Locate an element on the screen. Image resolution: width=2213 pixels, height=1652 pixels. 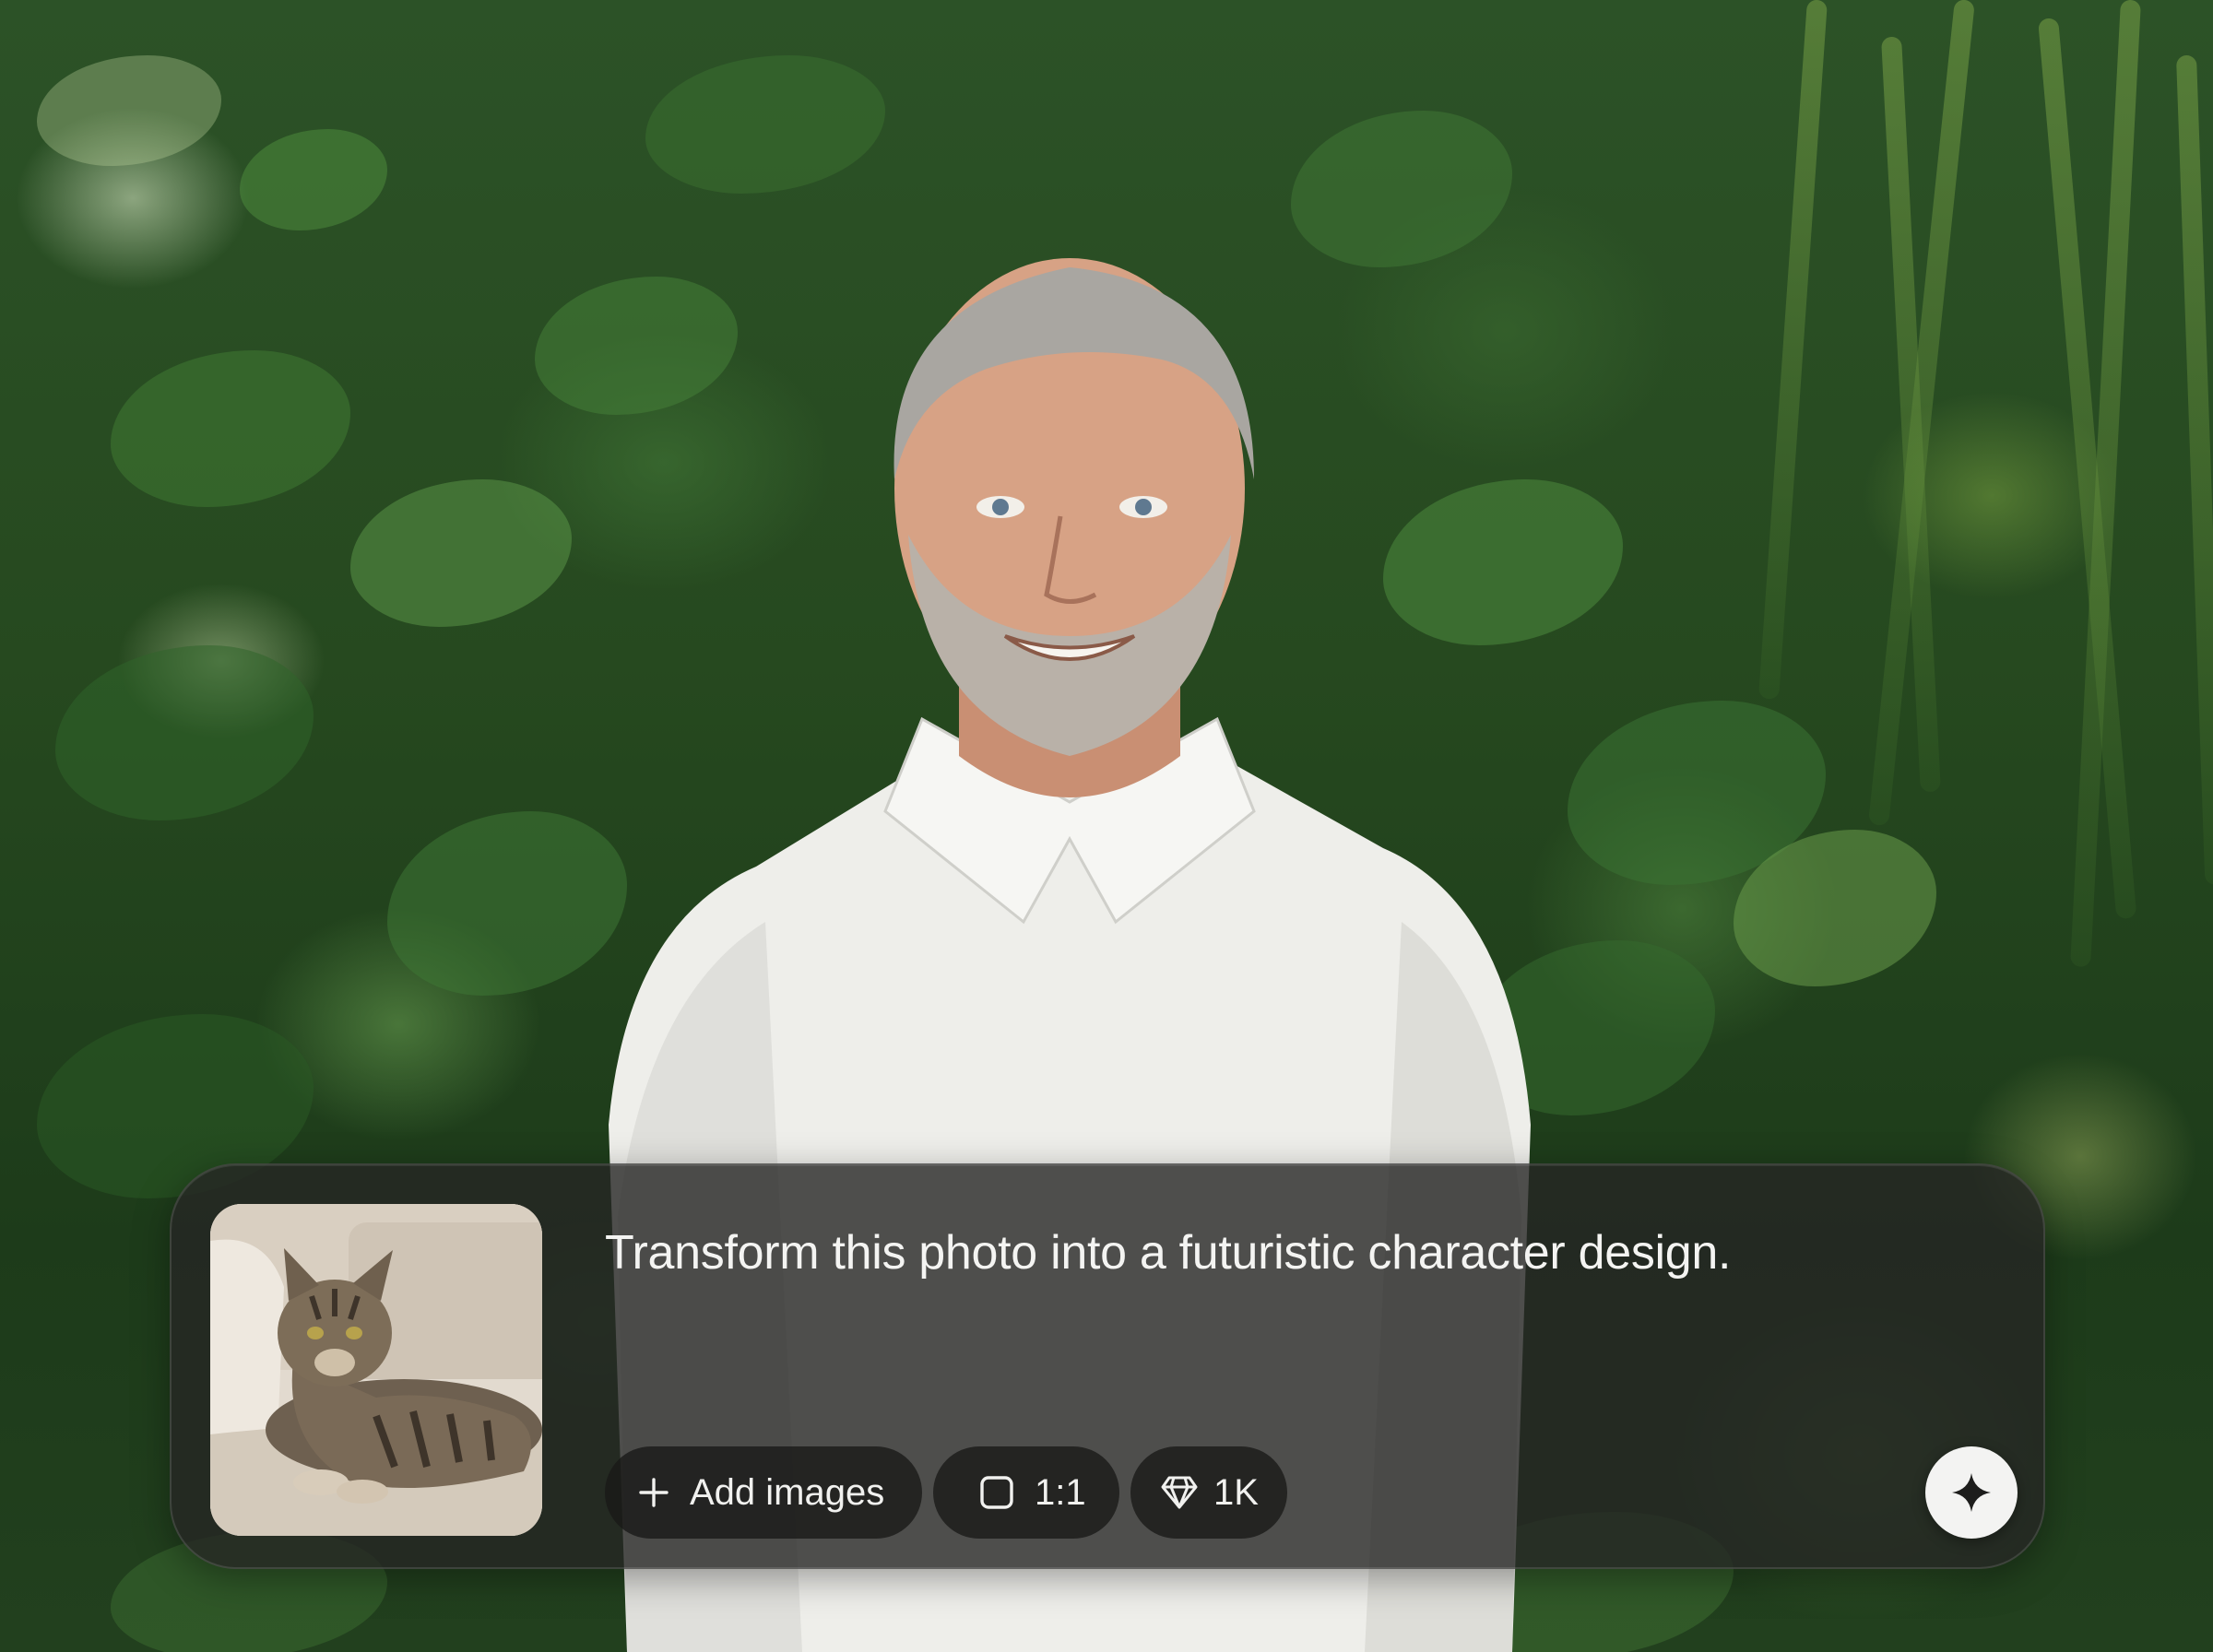
aspect-ratio-label: 1:1 is located at coordinates (1060, 1492).